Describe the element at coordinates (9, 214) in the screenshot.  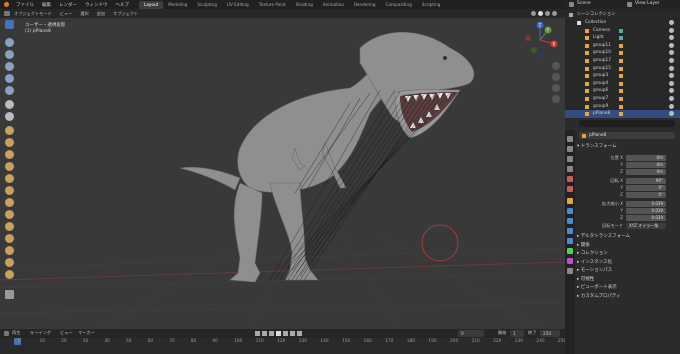
I see `spin-tool-icon` at that location.